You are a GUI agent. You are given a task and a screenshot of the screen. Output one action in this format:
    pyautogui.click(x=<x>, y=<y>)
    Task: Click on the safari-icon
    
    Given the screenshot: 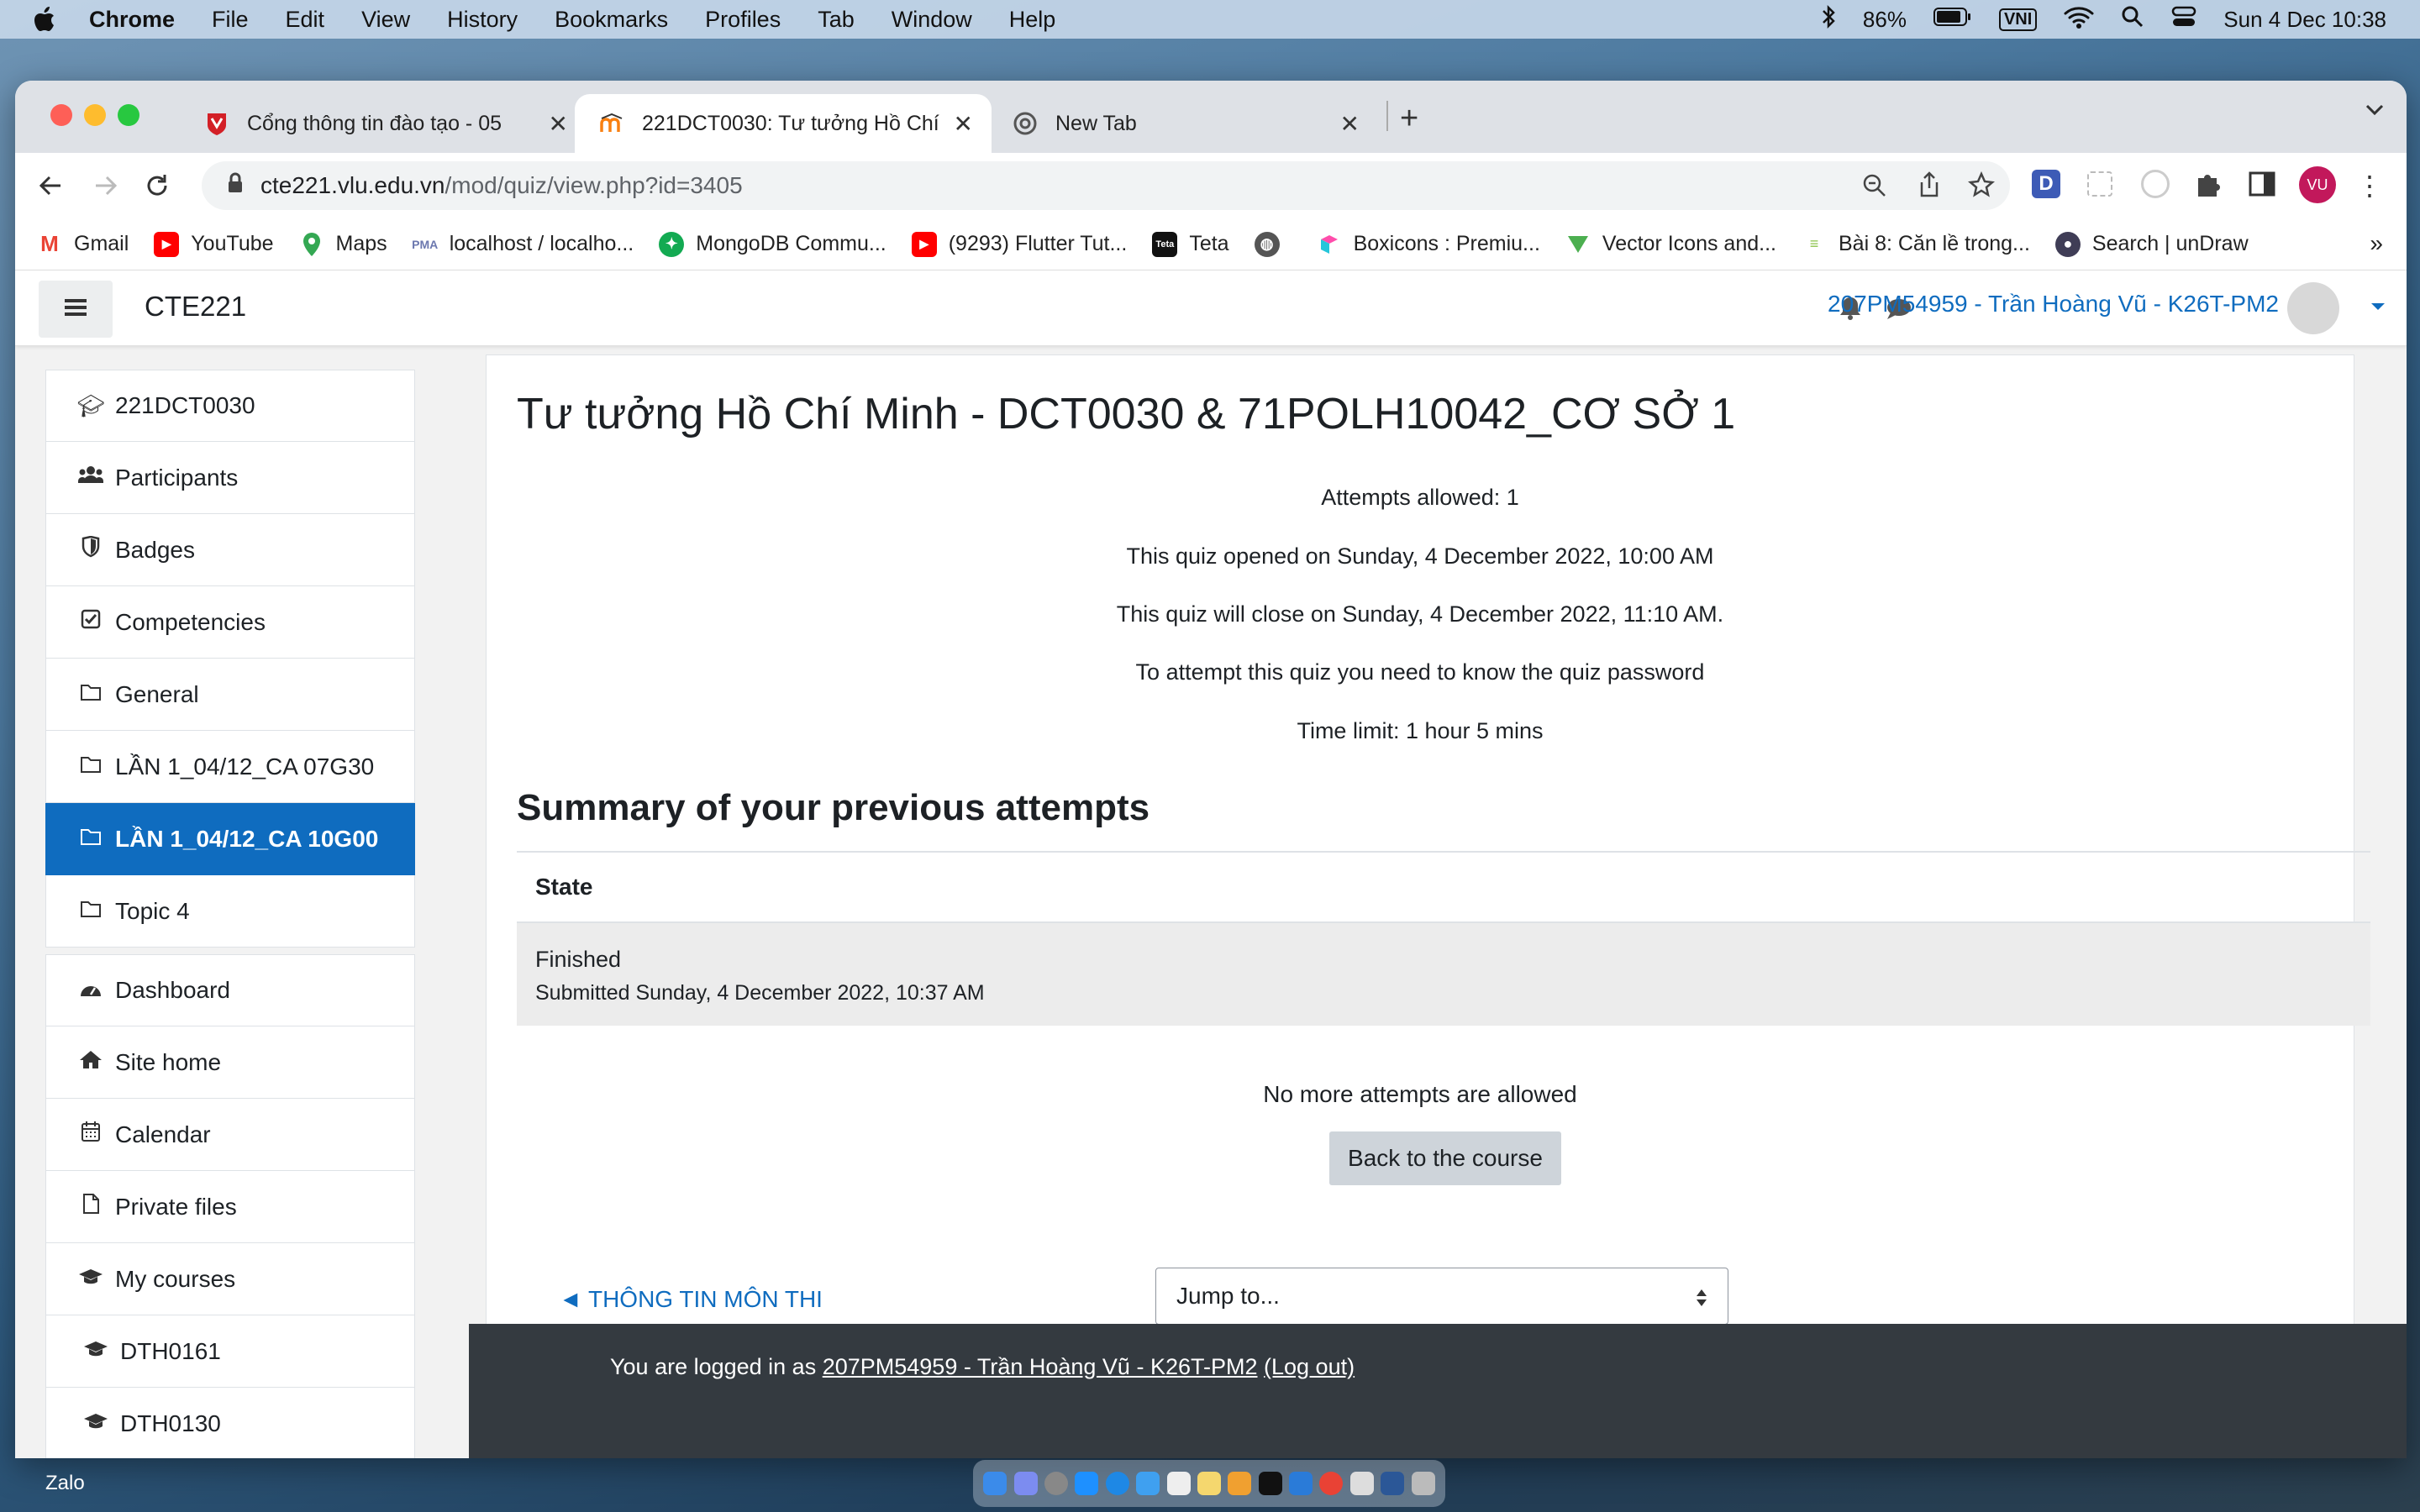 What is the action you would take?
    pyautogui.click(x=1117, y=1483)
    